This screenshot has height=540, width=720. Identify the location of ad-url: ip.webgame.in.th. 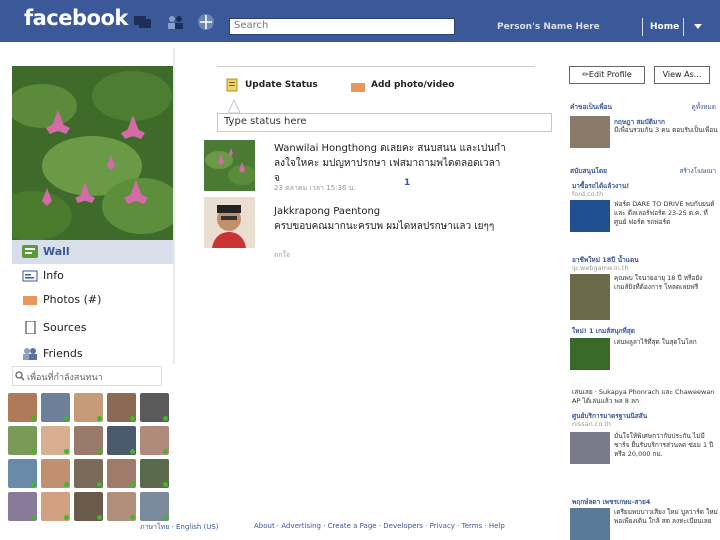
(600, 268).